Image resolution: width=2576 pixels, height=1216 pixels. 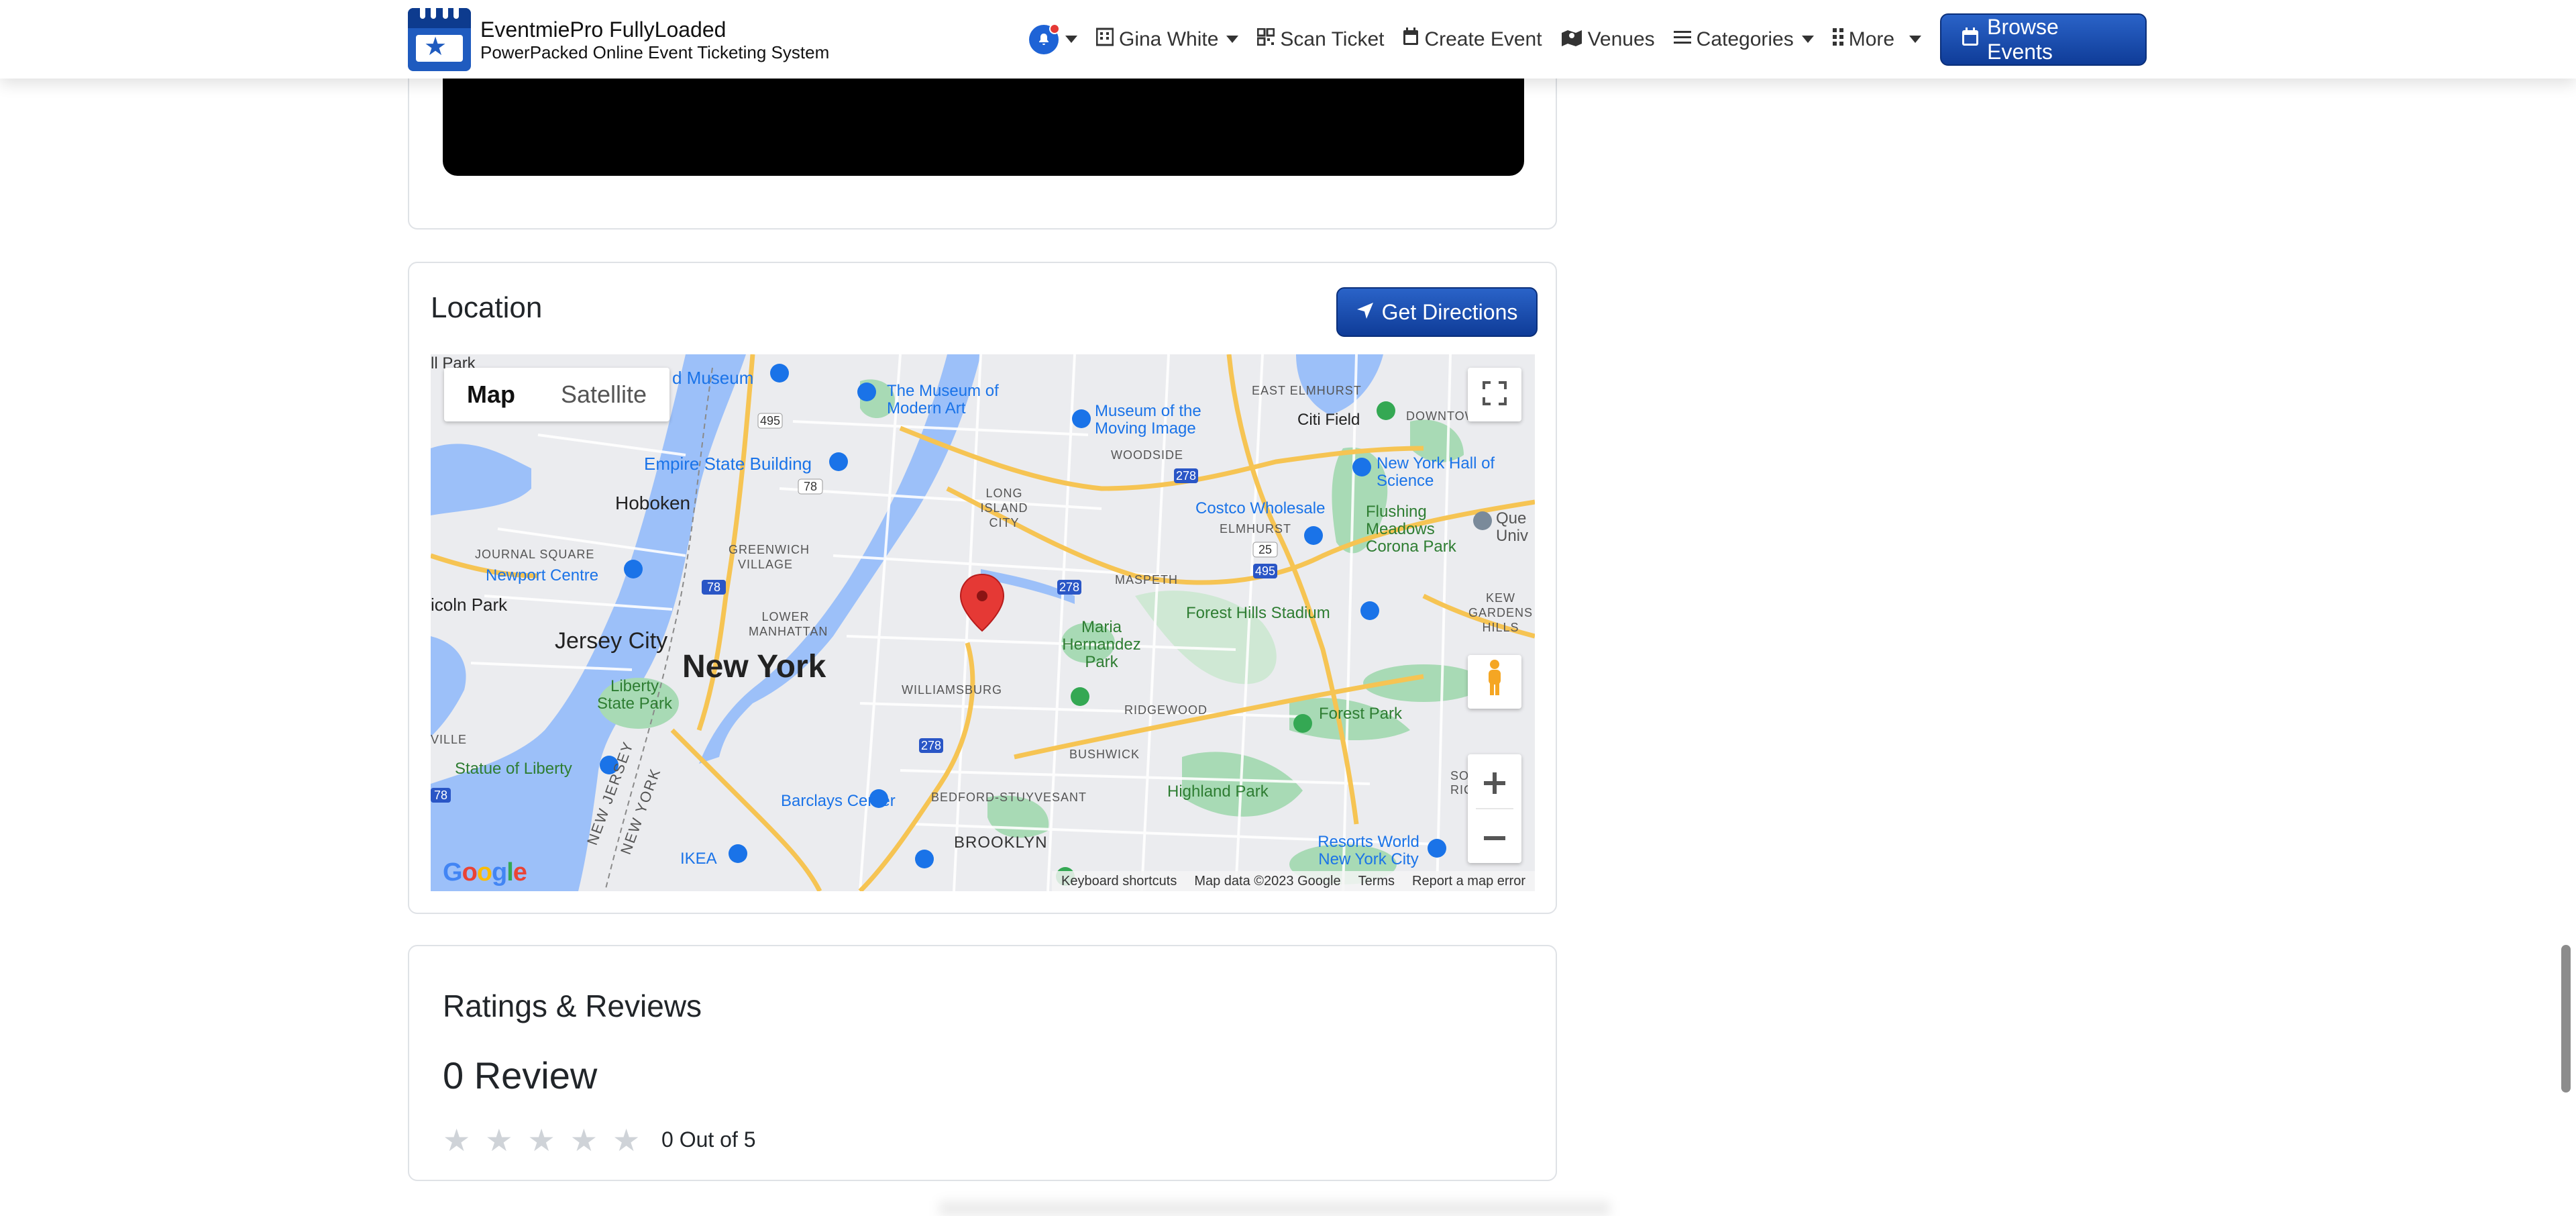 I want to click on scrollbar-thumb, so click(x=2566, y=1019).